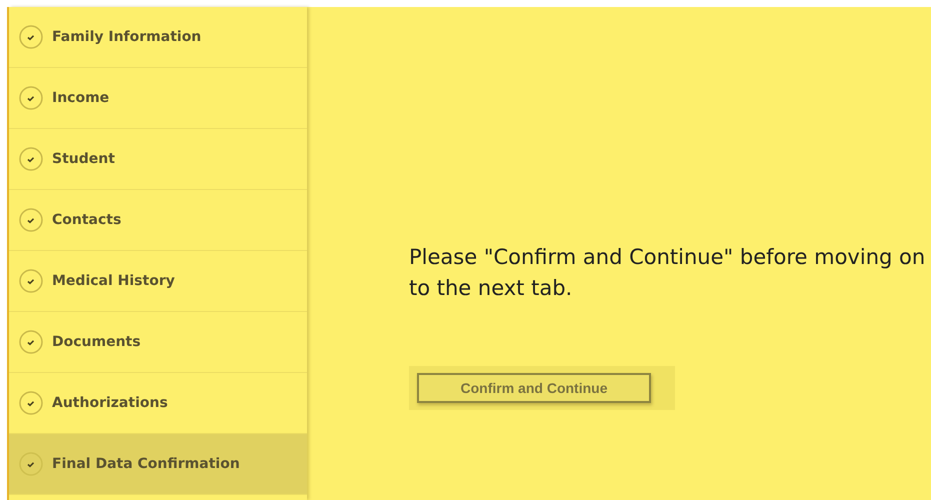  I want to click on sidebar-item: Student, so click(158, 159).